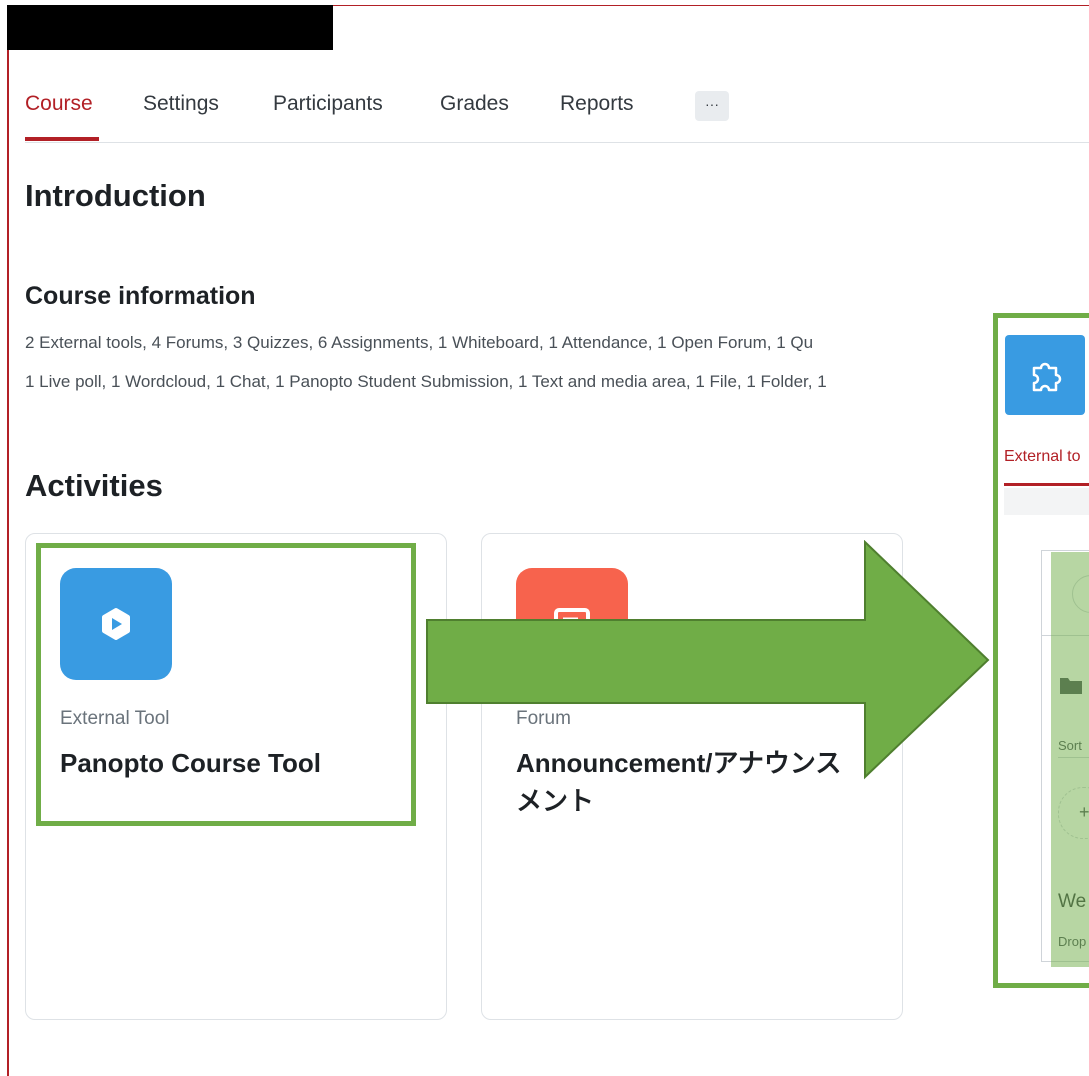 Image resolution: width=1089 pixels, height=1076 pixels. I want to click on preview-tab-label: External to, so click(1042, 456).